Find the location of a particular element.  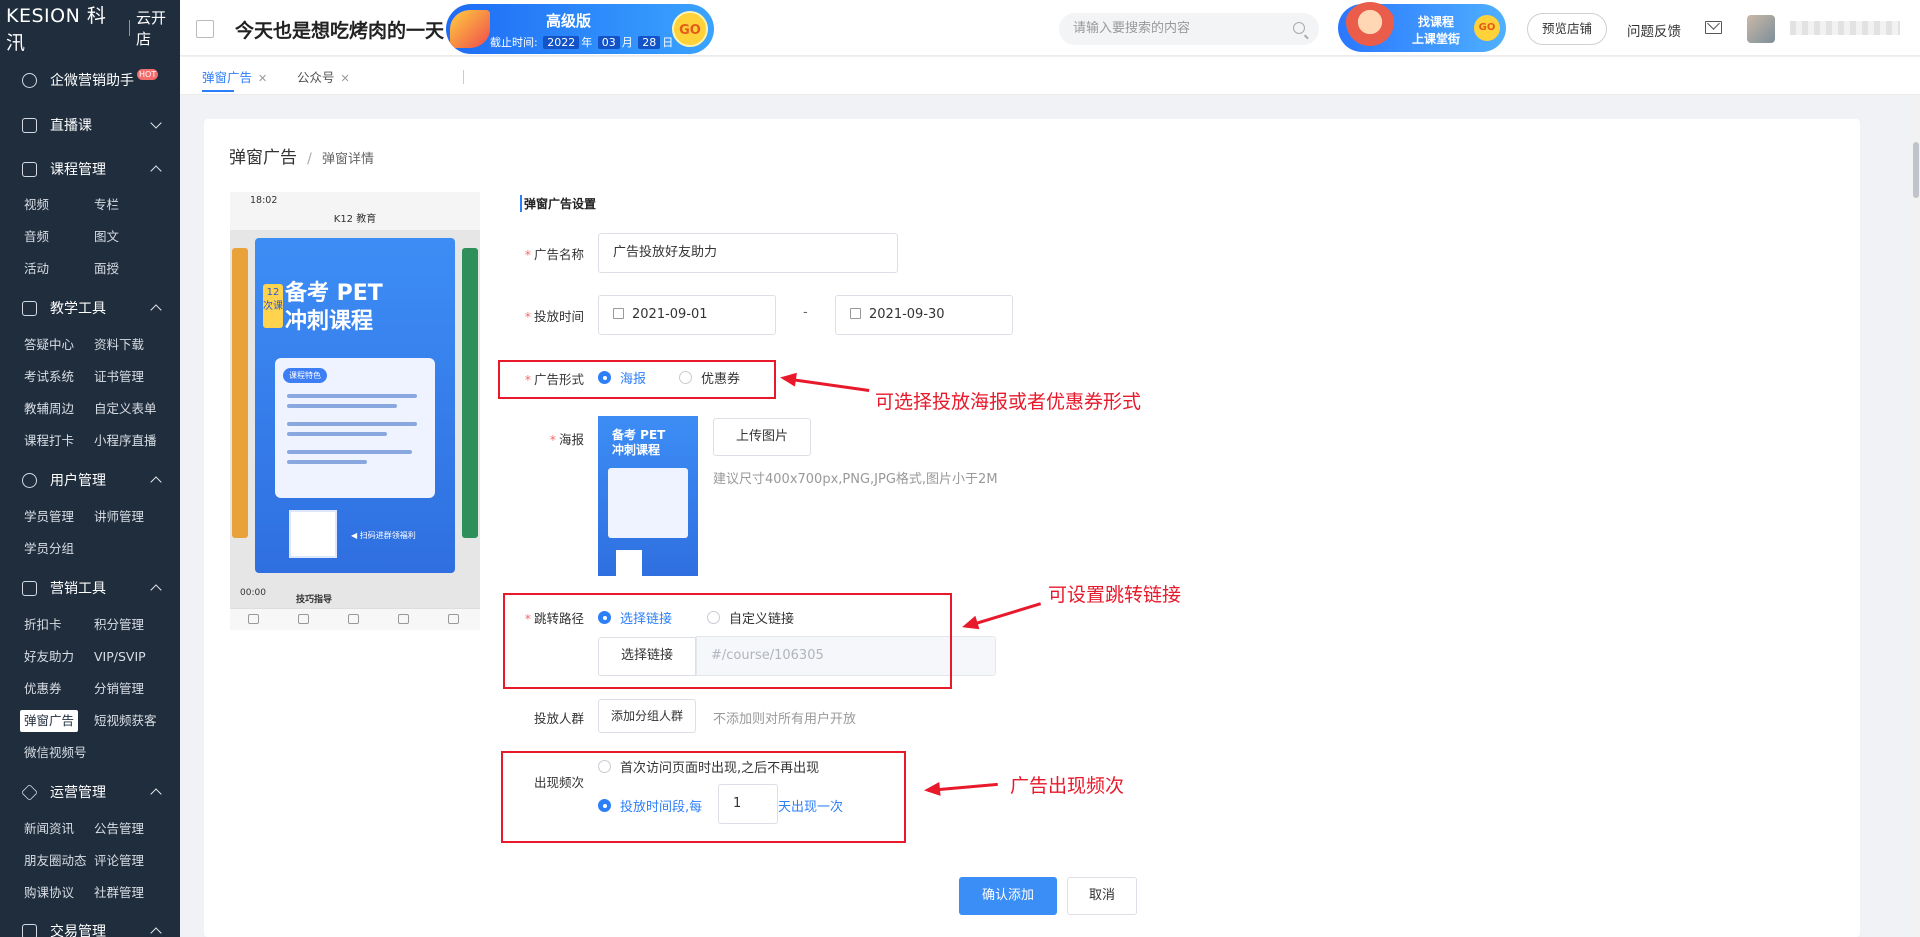

confirm-add-button: 确认添加 is located at coordinates (1008, 896).